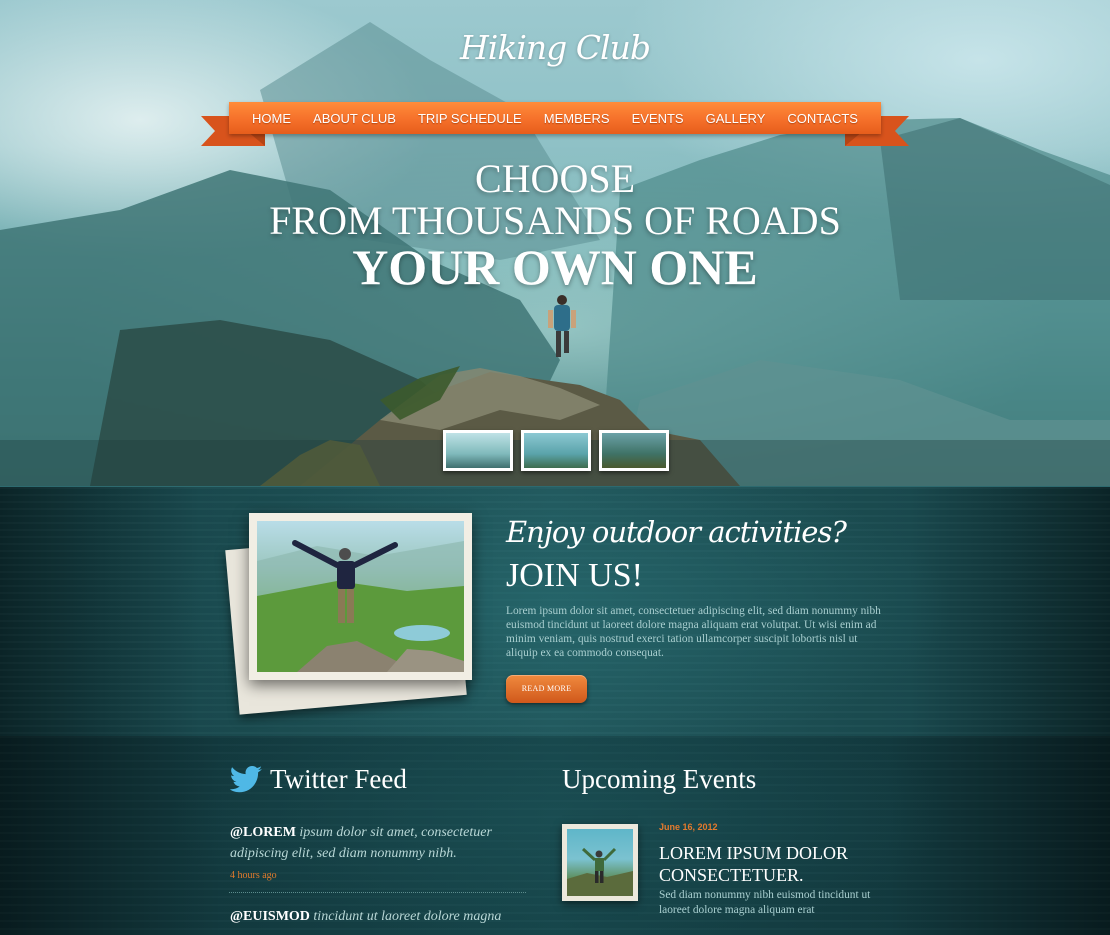 The height and width of the screenshot is (935, 1110). I want to click on tweet-2-text: tincidunt ut laoreet dolore magna, so click(407, 916).